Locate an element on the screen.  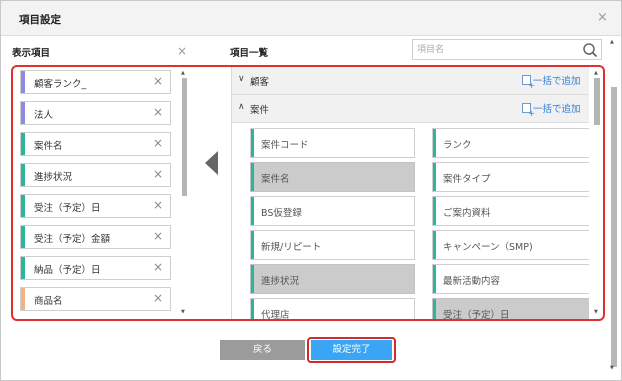
candidate-item: キャンペーン（SMP) is located at coordinates (510, 245).